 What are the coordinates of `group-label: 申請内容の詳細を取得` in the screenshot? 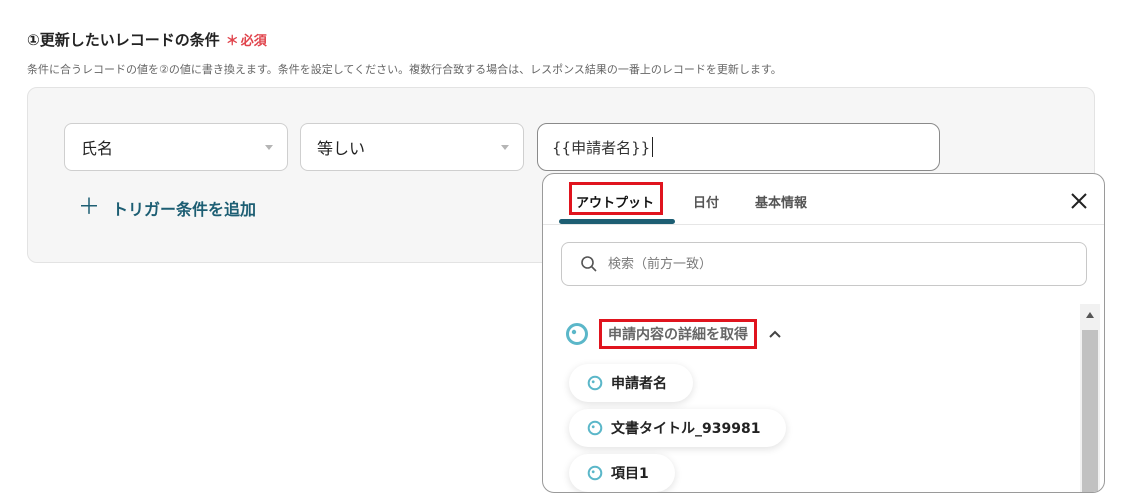 It's located at (678, 334).